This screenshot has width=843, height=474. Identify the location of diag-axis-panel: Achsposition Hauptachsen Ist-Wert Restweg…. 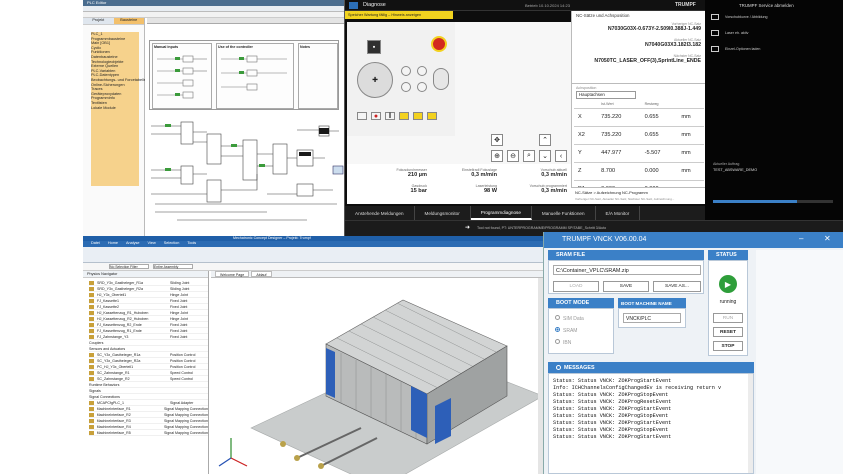
(638, 141).